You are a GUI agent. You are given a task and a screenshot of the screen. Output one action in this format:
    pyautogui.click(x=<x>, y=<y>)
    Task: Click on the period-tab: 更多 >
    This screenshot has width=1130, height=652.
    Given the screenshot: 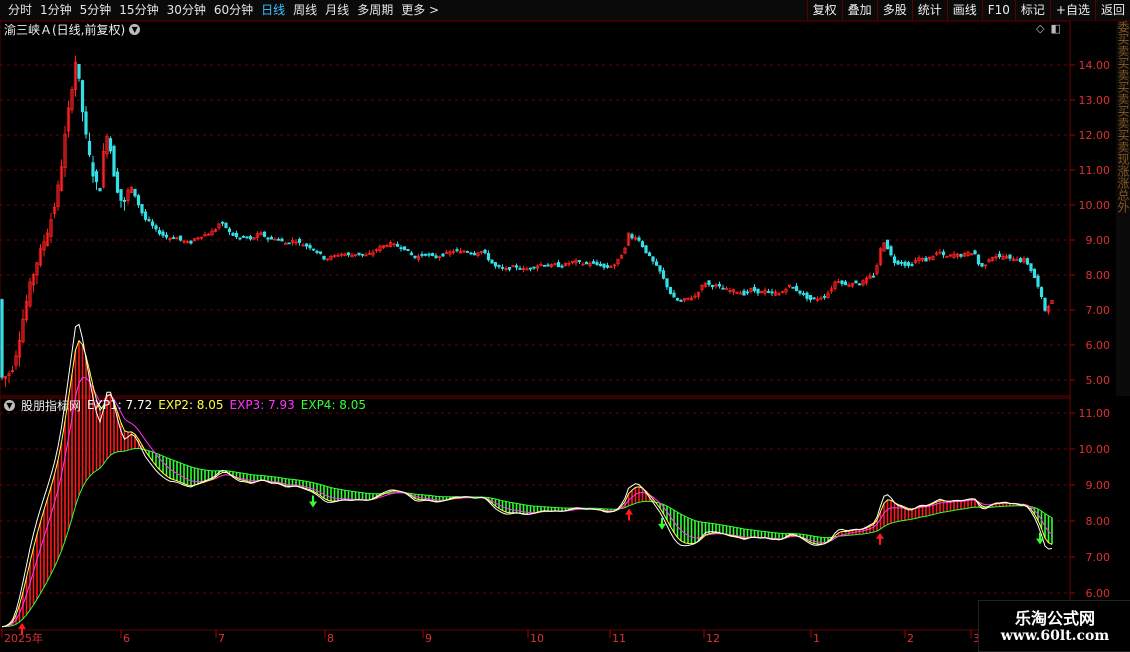 What is the action you would take?
    pyautogui.click(x=420, y=10)
    